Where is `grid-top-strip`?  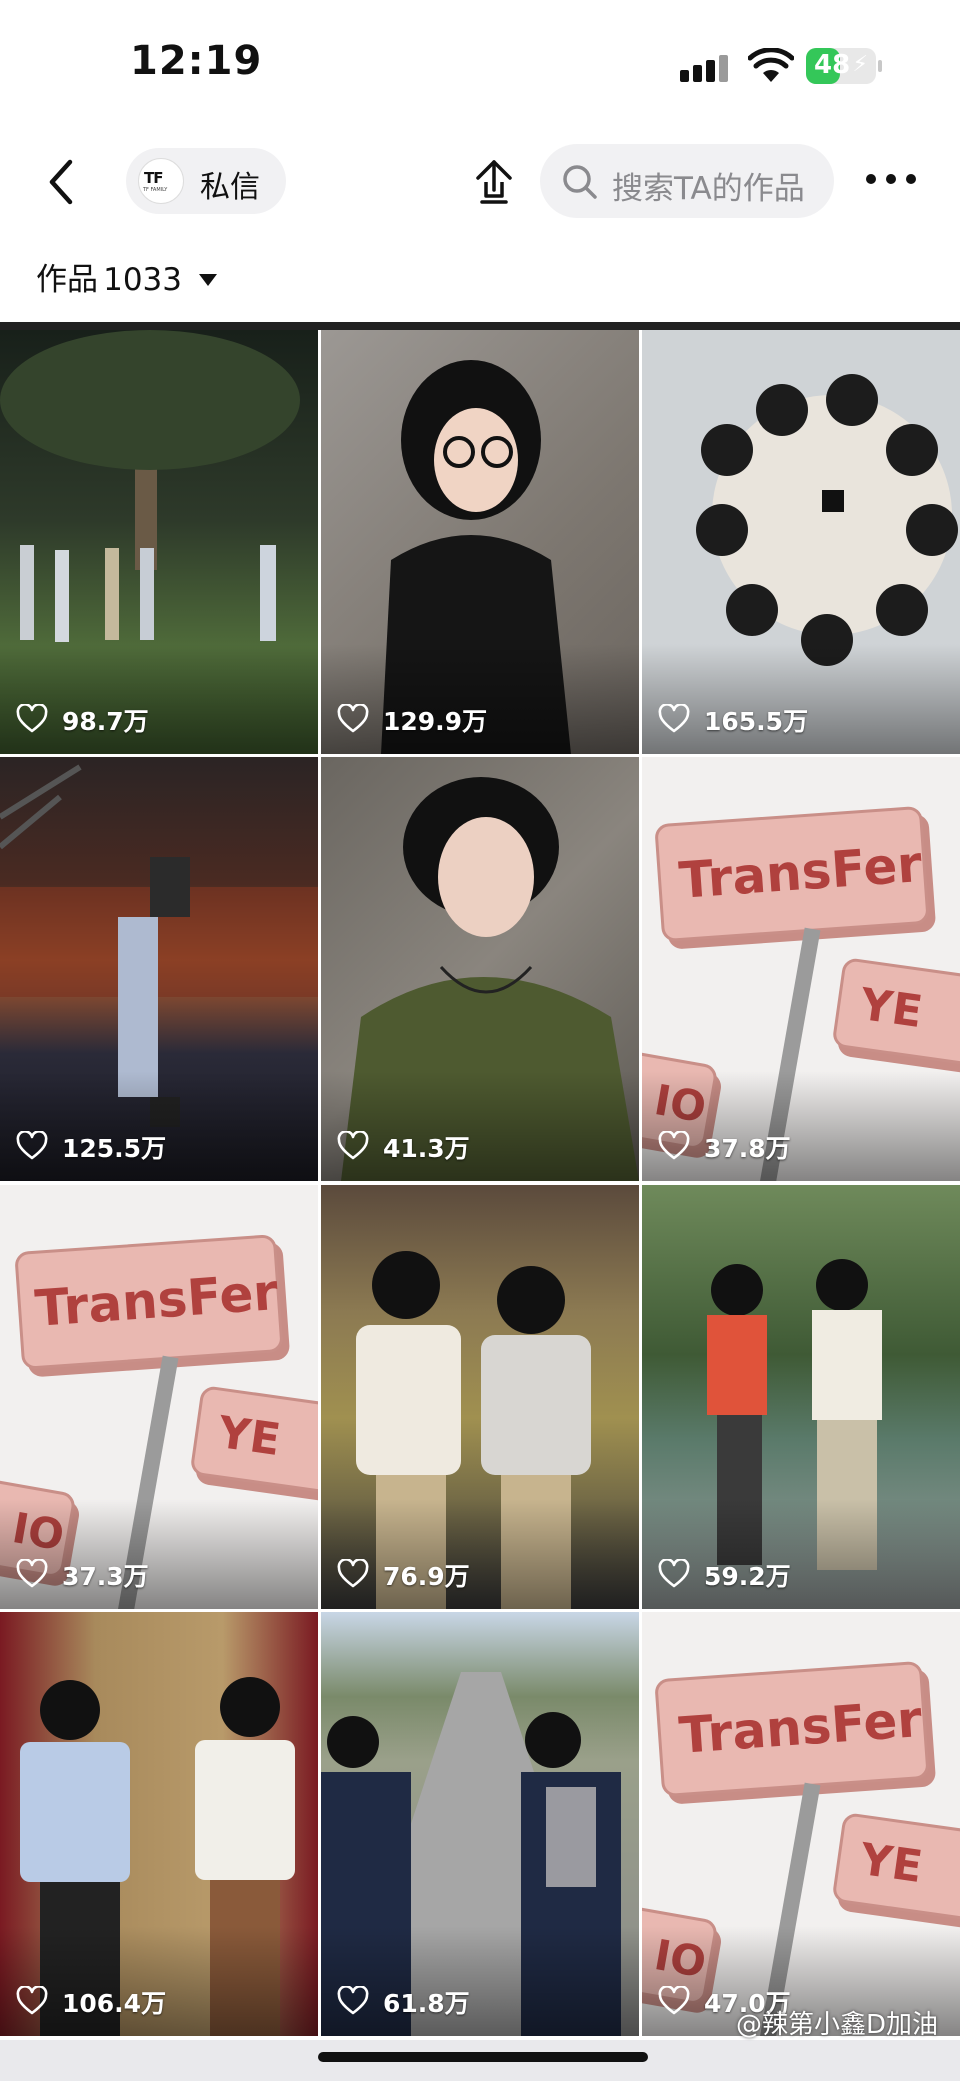
grid-top-strip is located at coordinates (480, 326).